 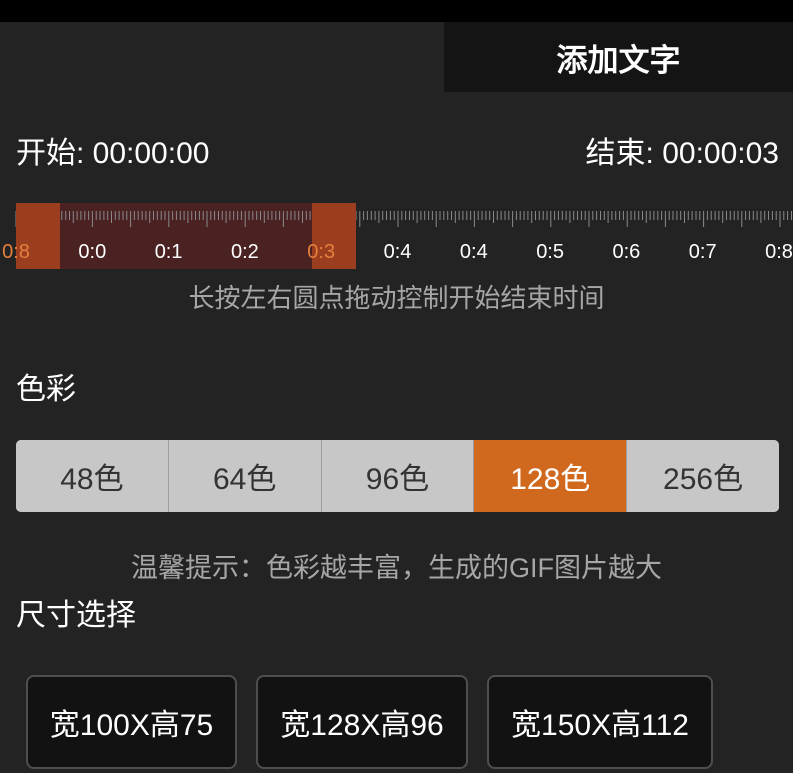 I want to click on size-option-150x112: 宽150X高112, so click(x=600, y=722).